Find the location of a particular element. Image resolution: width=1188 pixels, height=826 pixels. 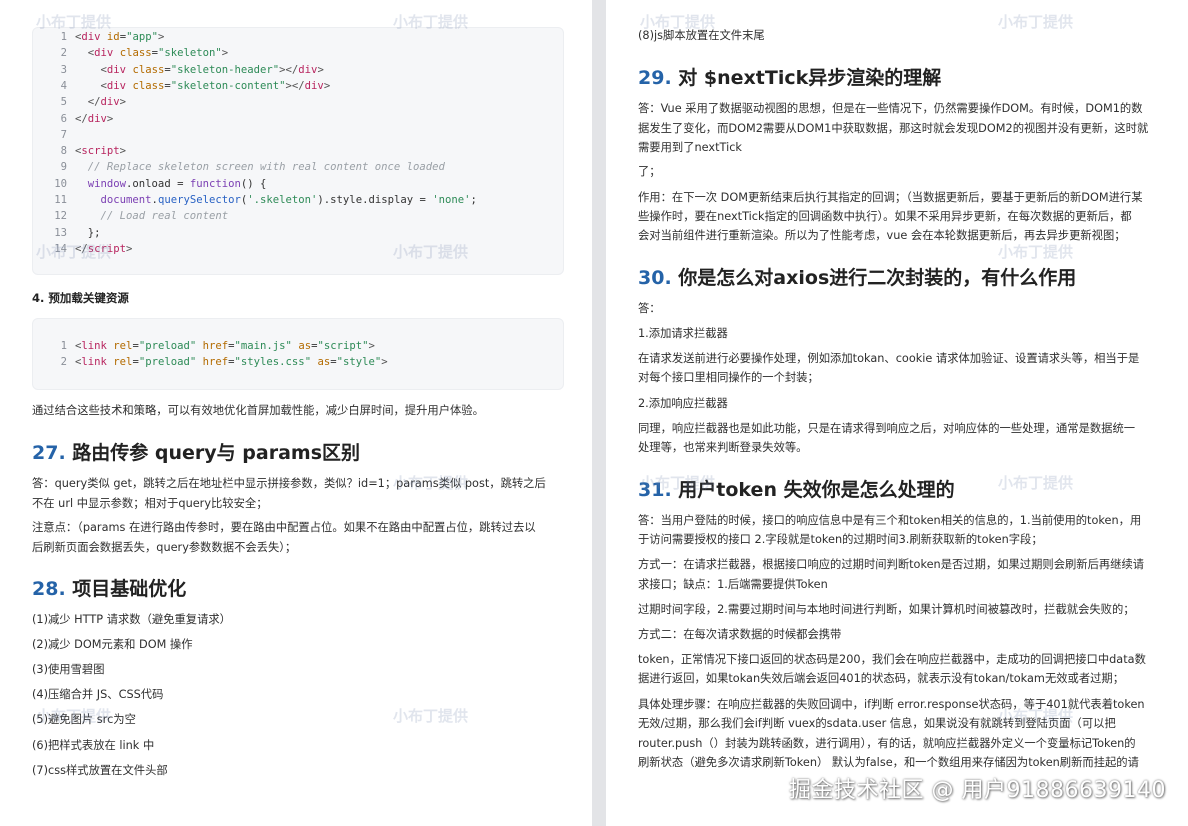

heading-28-title: 项目基础优化 is located at coordinates (129, 589).